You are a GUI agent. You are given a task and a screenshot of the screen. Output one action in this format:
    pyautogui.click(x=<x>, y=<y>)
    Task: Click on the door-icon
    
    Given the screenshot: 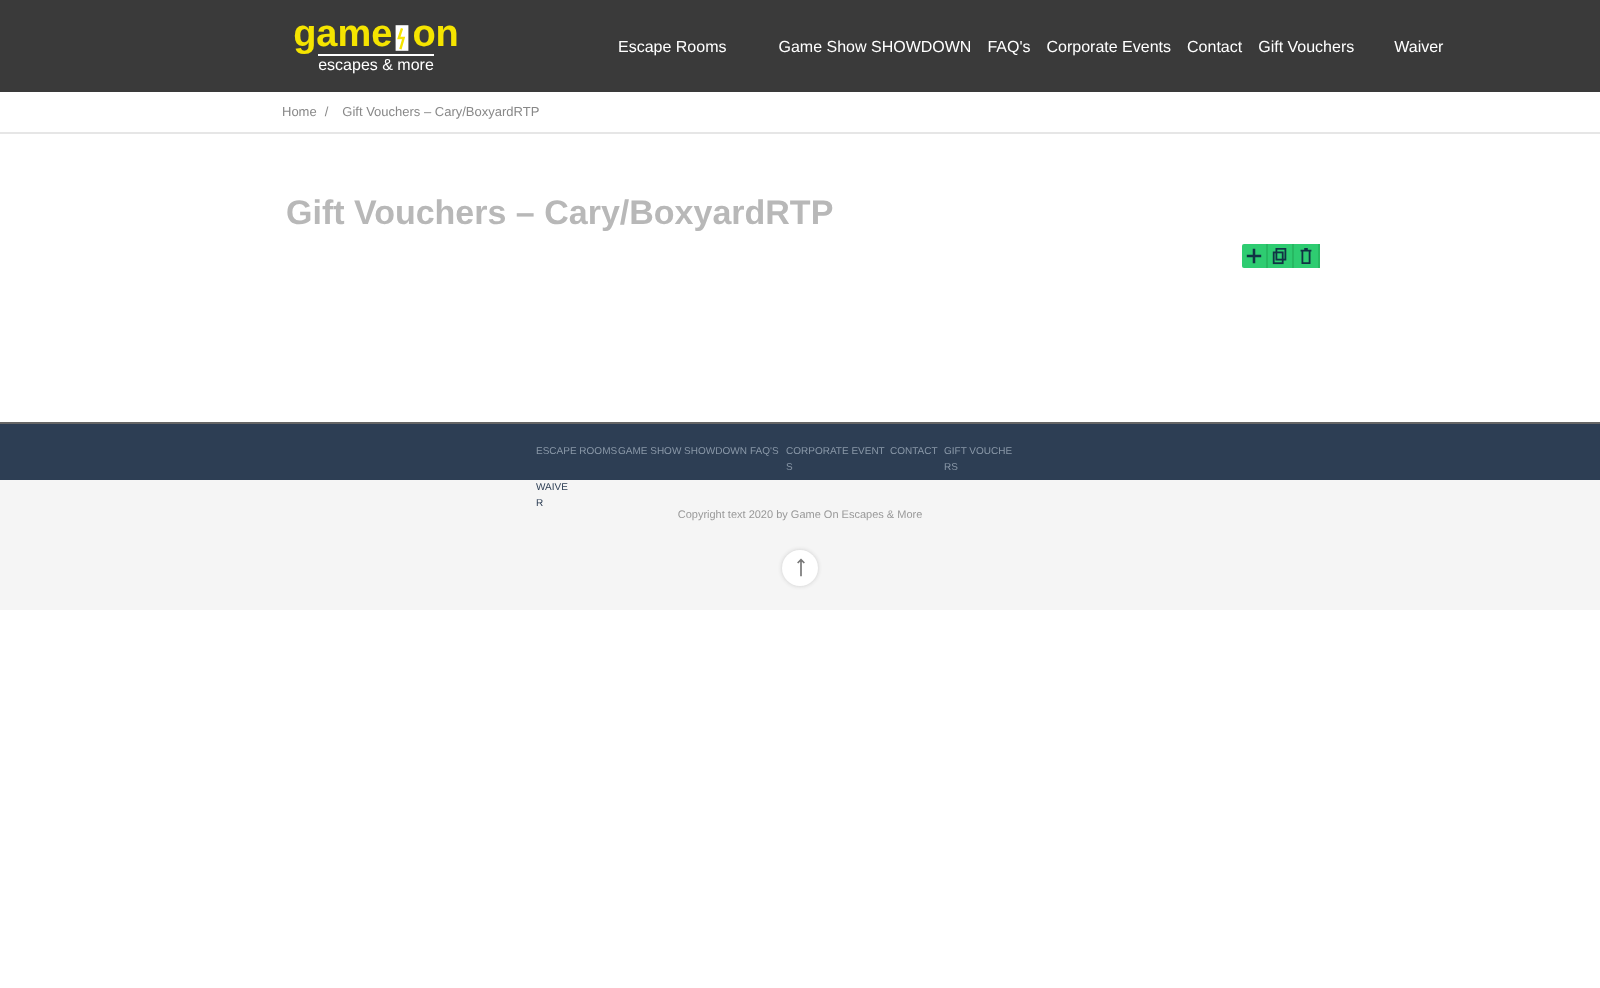 What is the action you would take?
    pyautogui.click(x=402, y=38)
    